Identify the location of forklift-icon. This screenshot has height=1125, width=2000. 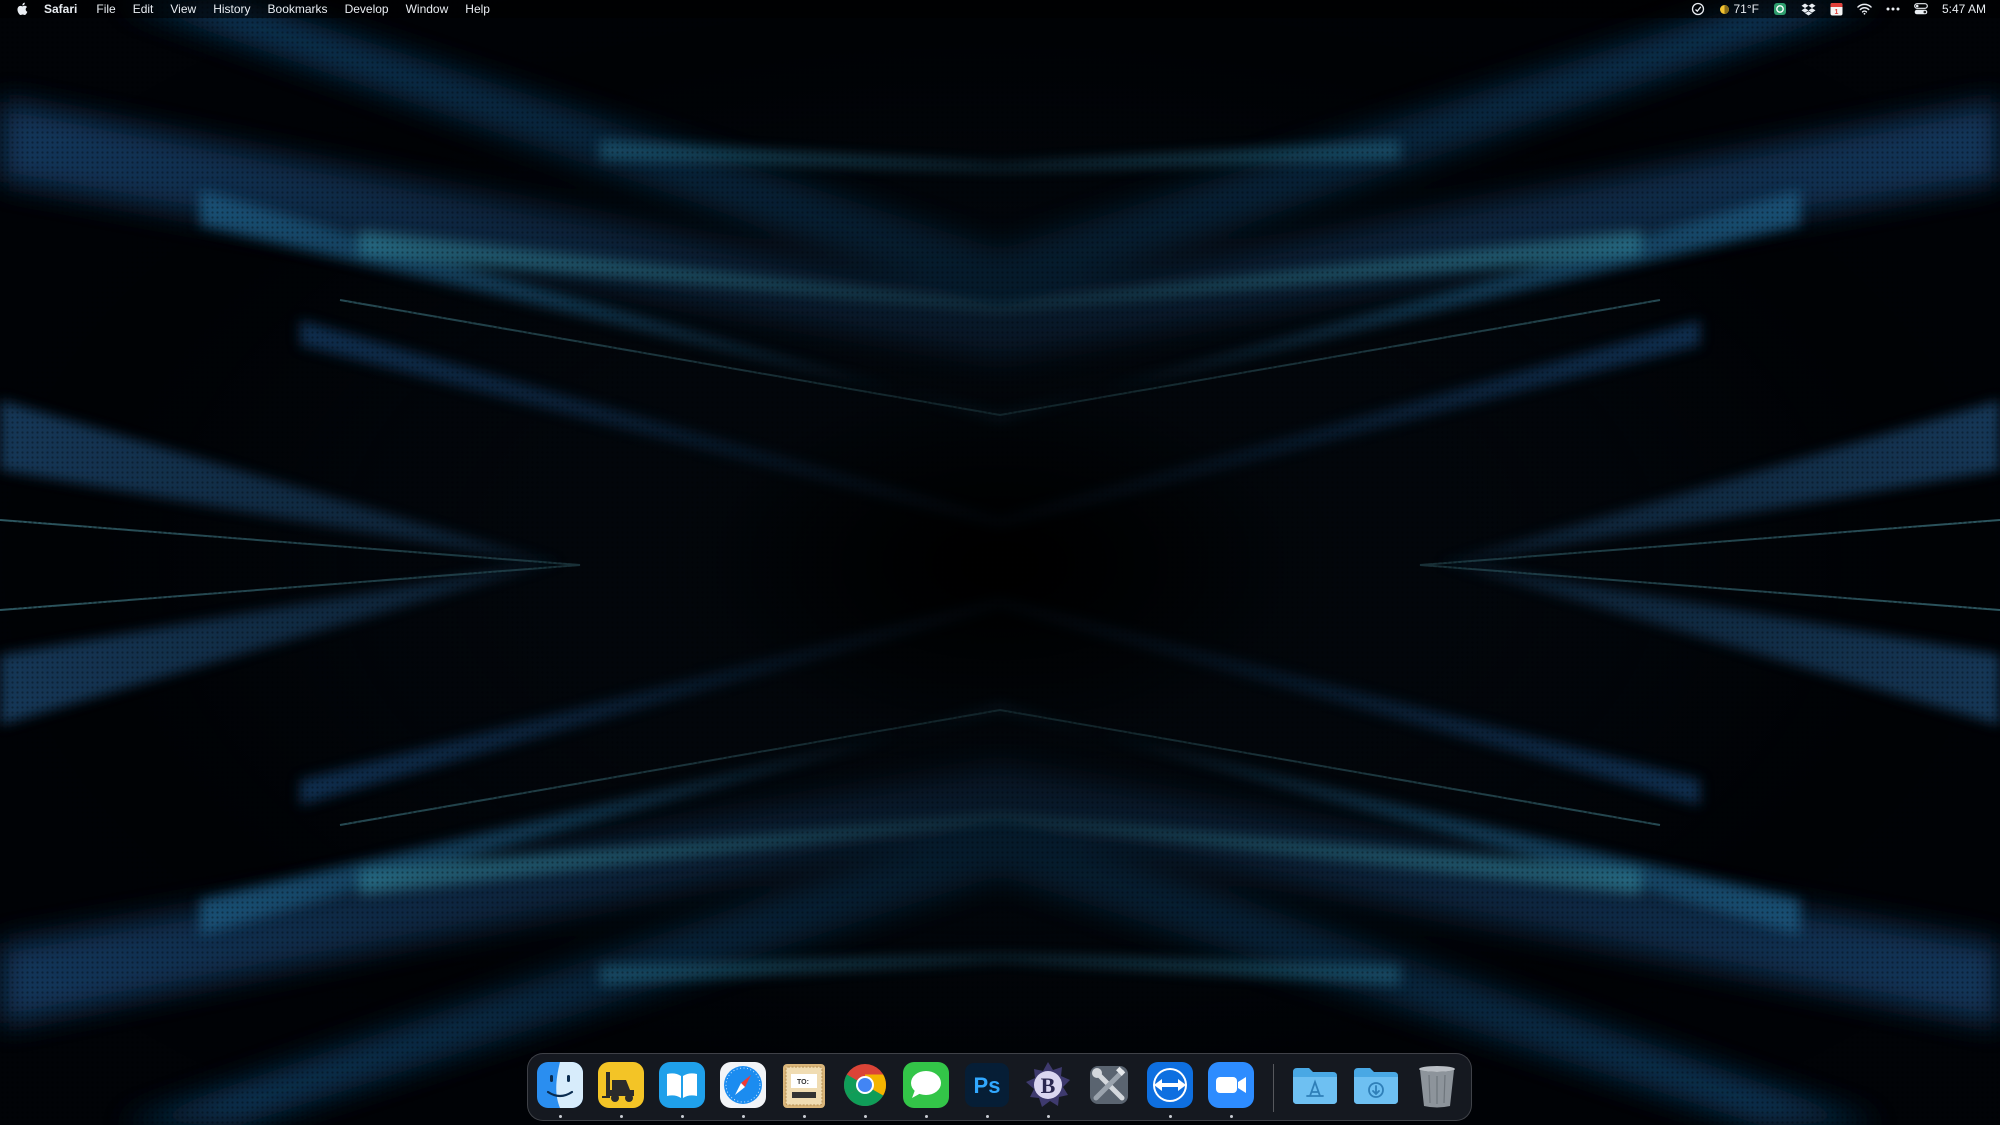
(621, 1085).